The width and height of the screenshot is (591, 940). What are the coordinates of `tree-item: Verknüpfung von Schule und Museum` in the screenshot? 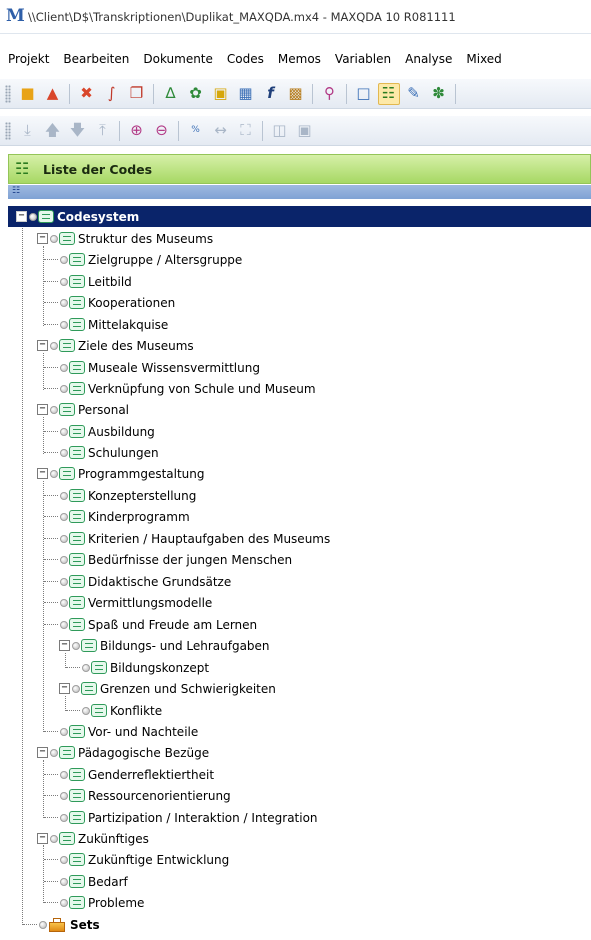 It's located at (180, 388).